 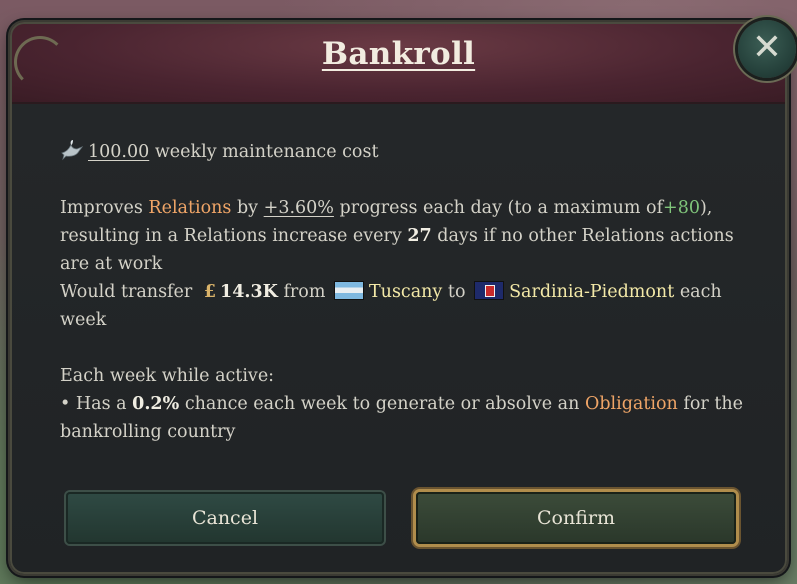 I want to click on pound-icon: £, so click(x=210, y=292).